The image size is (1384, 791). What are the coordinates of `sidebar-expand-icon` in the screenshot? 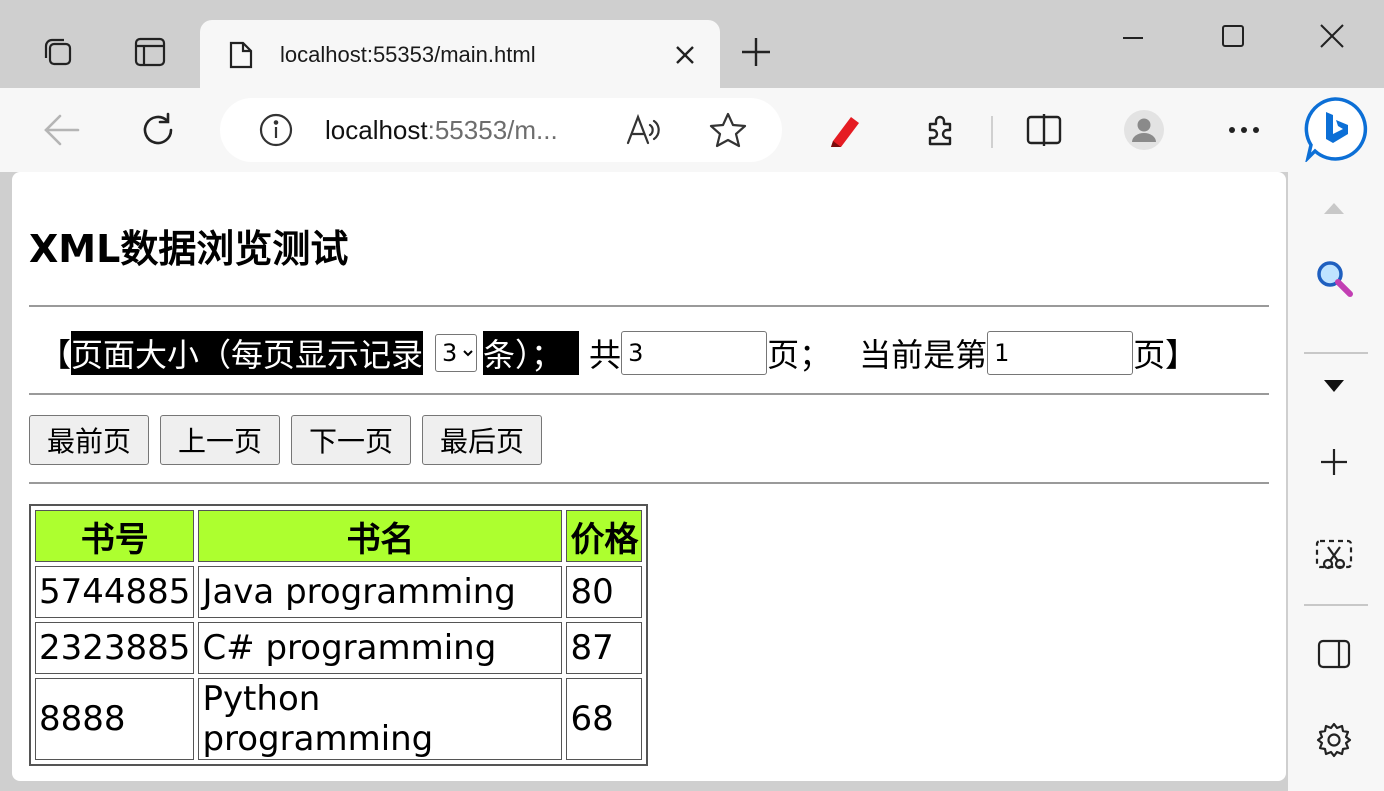 It's located at (1334, 386).